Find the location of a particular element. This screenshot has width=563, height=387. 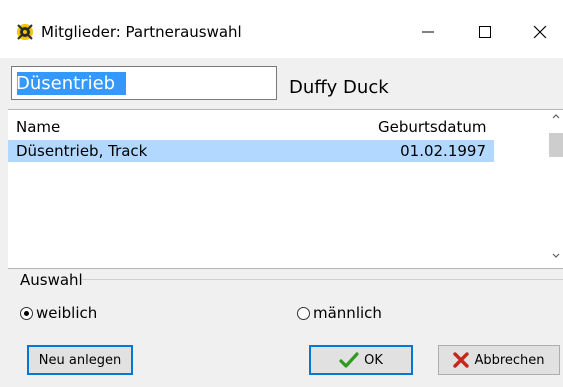

column-header-birthdate: Geburtsdatum is located at coordinates (432, 127).